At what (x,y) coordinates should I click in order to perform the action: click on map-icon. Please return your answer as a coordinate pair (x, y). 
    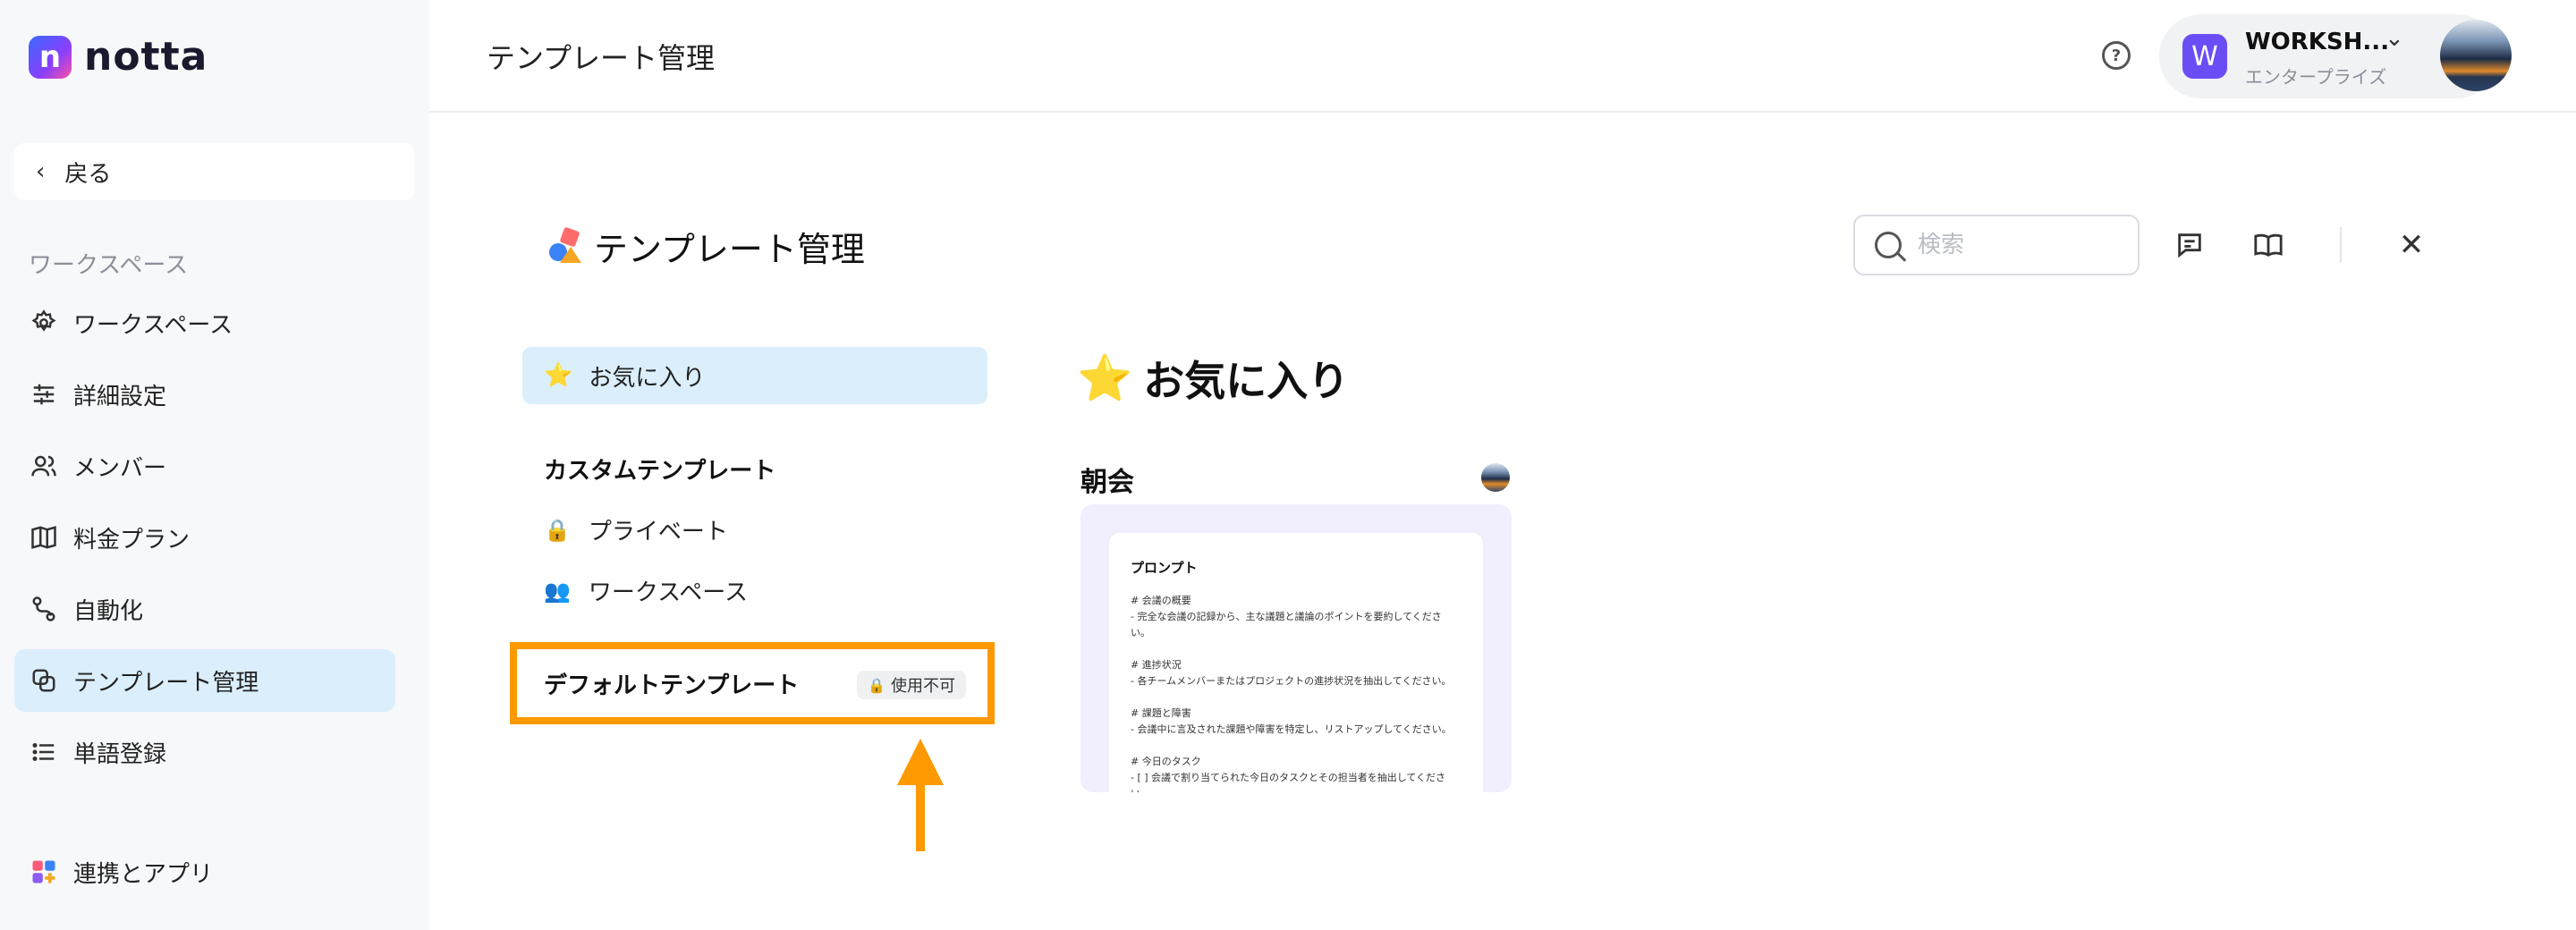
    Looking at the image, I should click on (43, 537).